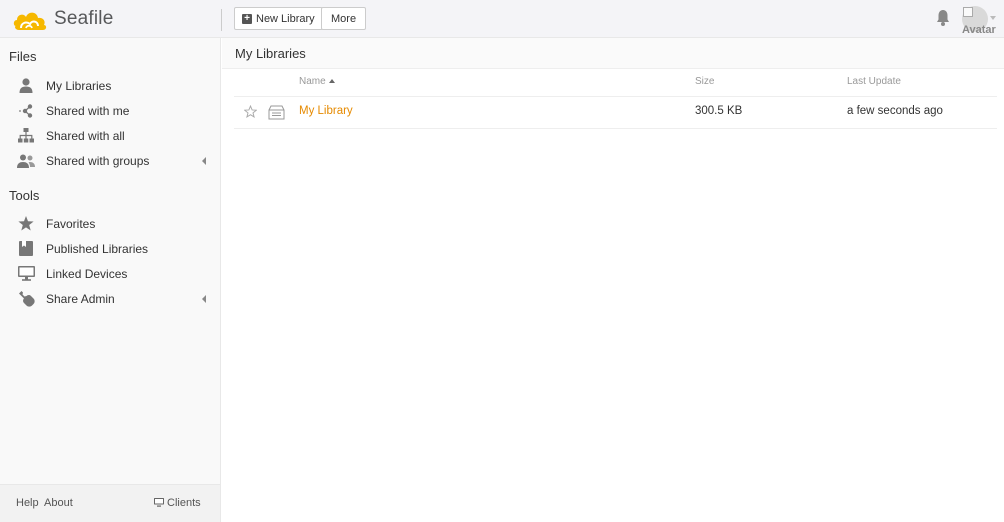 The image size is (1004, 522). What do you see at coordinates (87, 273) in the screenshot?
I see `sidebar-item-label: Linked Devices` at bounding box center [87, 273].